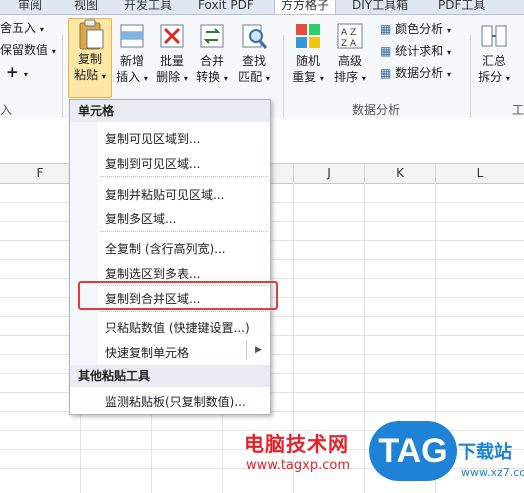  What do you see at coordinates (212, 54) in the screenshot?
I see `merge-convert-button: 合并 转换 ▾` at bounding box center [212, 54].